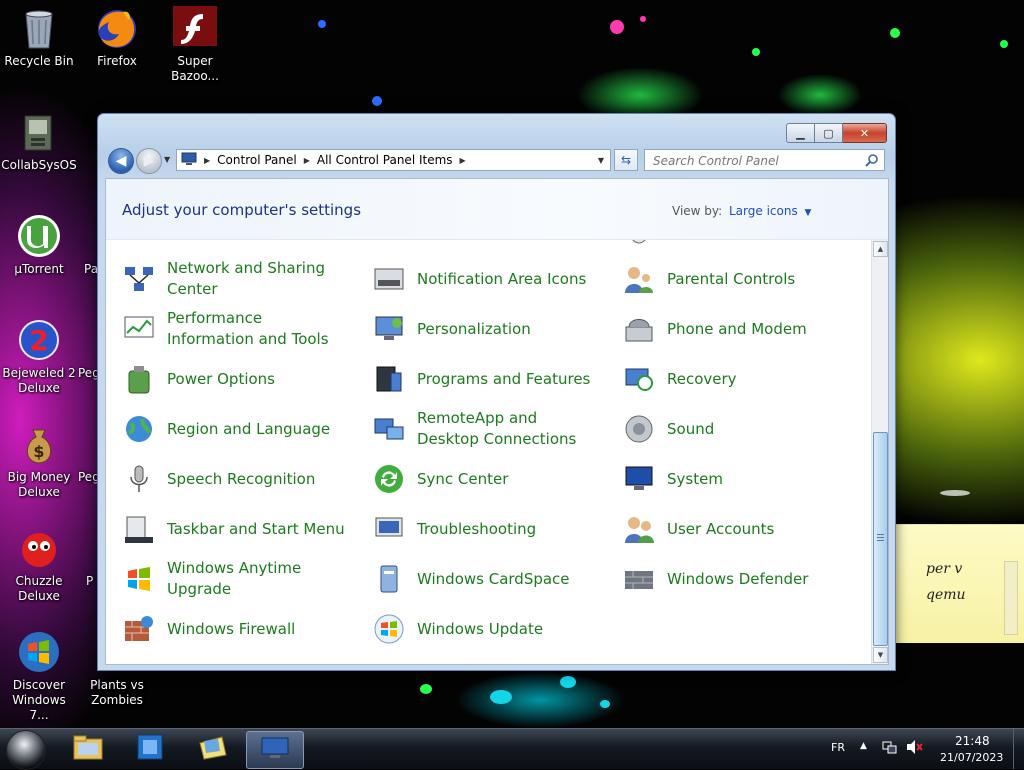 This screenshot has width=1024, height=770. I want to click on notification-area-icons-icon, so click(389, 279).